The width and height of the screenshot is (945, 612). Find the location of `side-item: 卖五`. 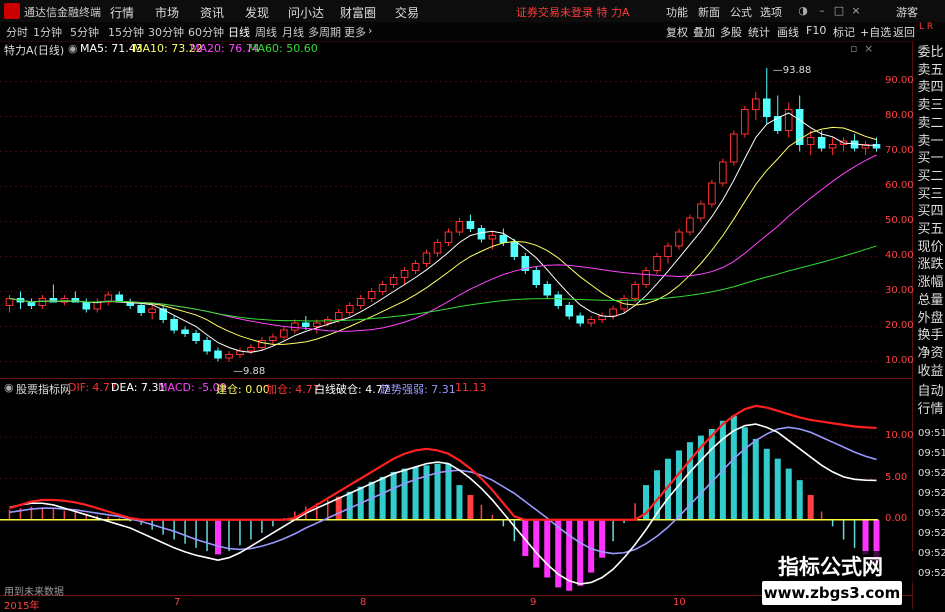

side-item: 卖五 is located at coordinates (930, 70).